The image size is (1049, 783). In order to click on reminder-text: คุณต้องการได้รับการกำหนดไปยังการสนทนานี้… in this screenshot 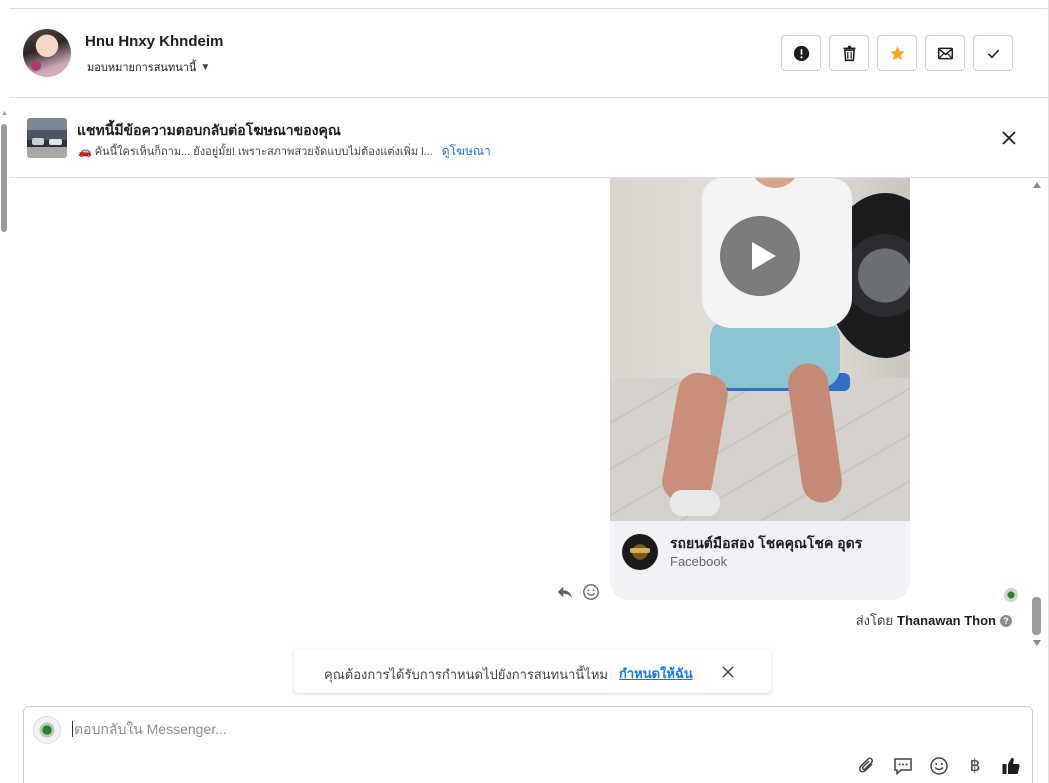, I will do `click(466, 674)`.